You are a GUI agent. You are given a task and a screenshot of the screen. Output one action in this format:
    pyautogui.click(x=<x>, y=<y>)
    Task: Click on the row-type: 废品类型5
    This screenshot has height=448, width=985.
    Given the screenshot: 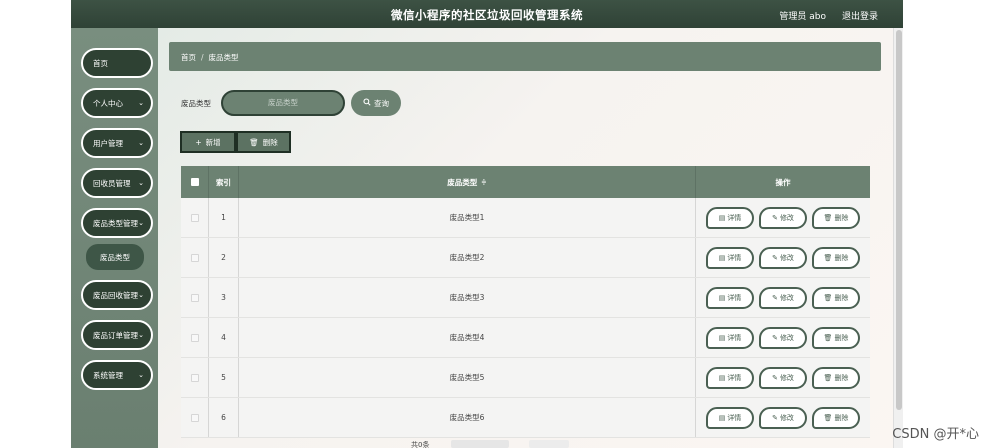 What is the action you would take?
    pyautogui.click(x=467, y=377)
    